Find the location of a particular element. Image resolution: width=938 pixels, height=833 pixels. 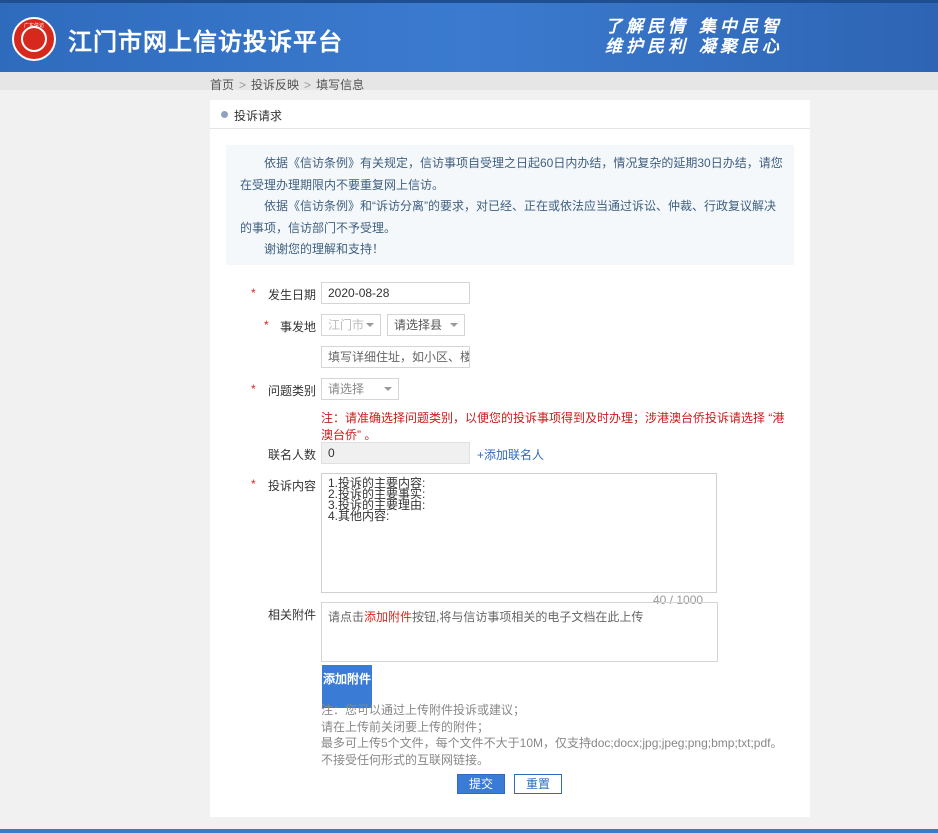

card-header: 投诉请求 is located at coordinates (510, 114).